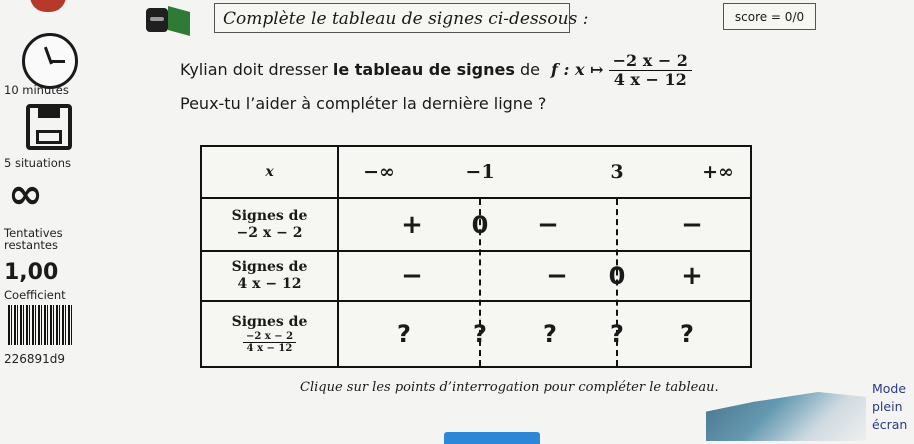  What do you see at coordinates (35, 359) in the screenshot?
I see `exercise-id: 226891d9` at bounding box center [35, 359].